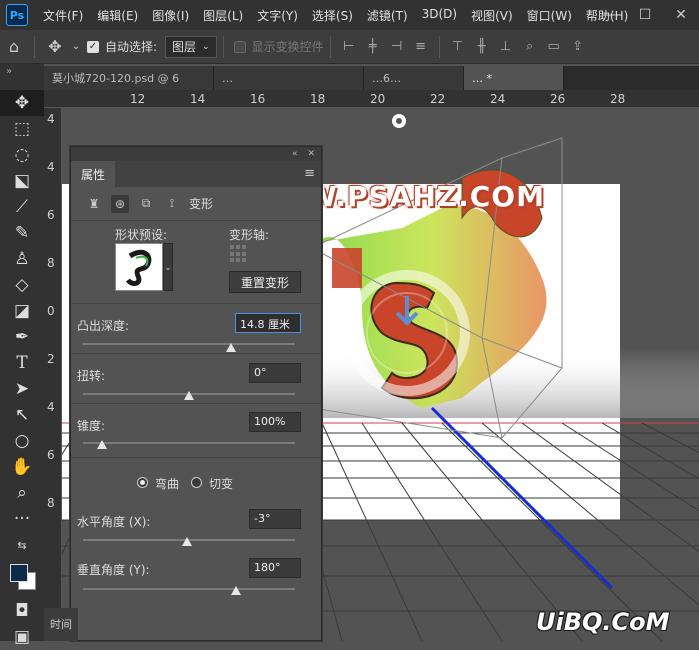 This screenshot has width=699, height=650. What do you see at coordinates (22, 467) in the screenshot?
I see `hand-tool-icon: ✋` at bounding box center [22, 467].